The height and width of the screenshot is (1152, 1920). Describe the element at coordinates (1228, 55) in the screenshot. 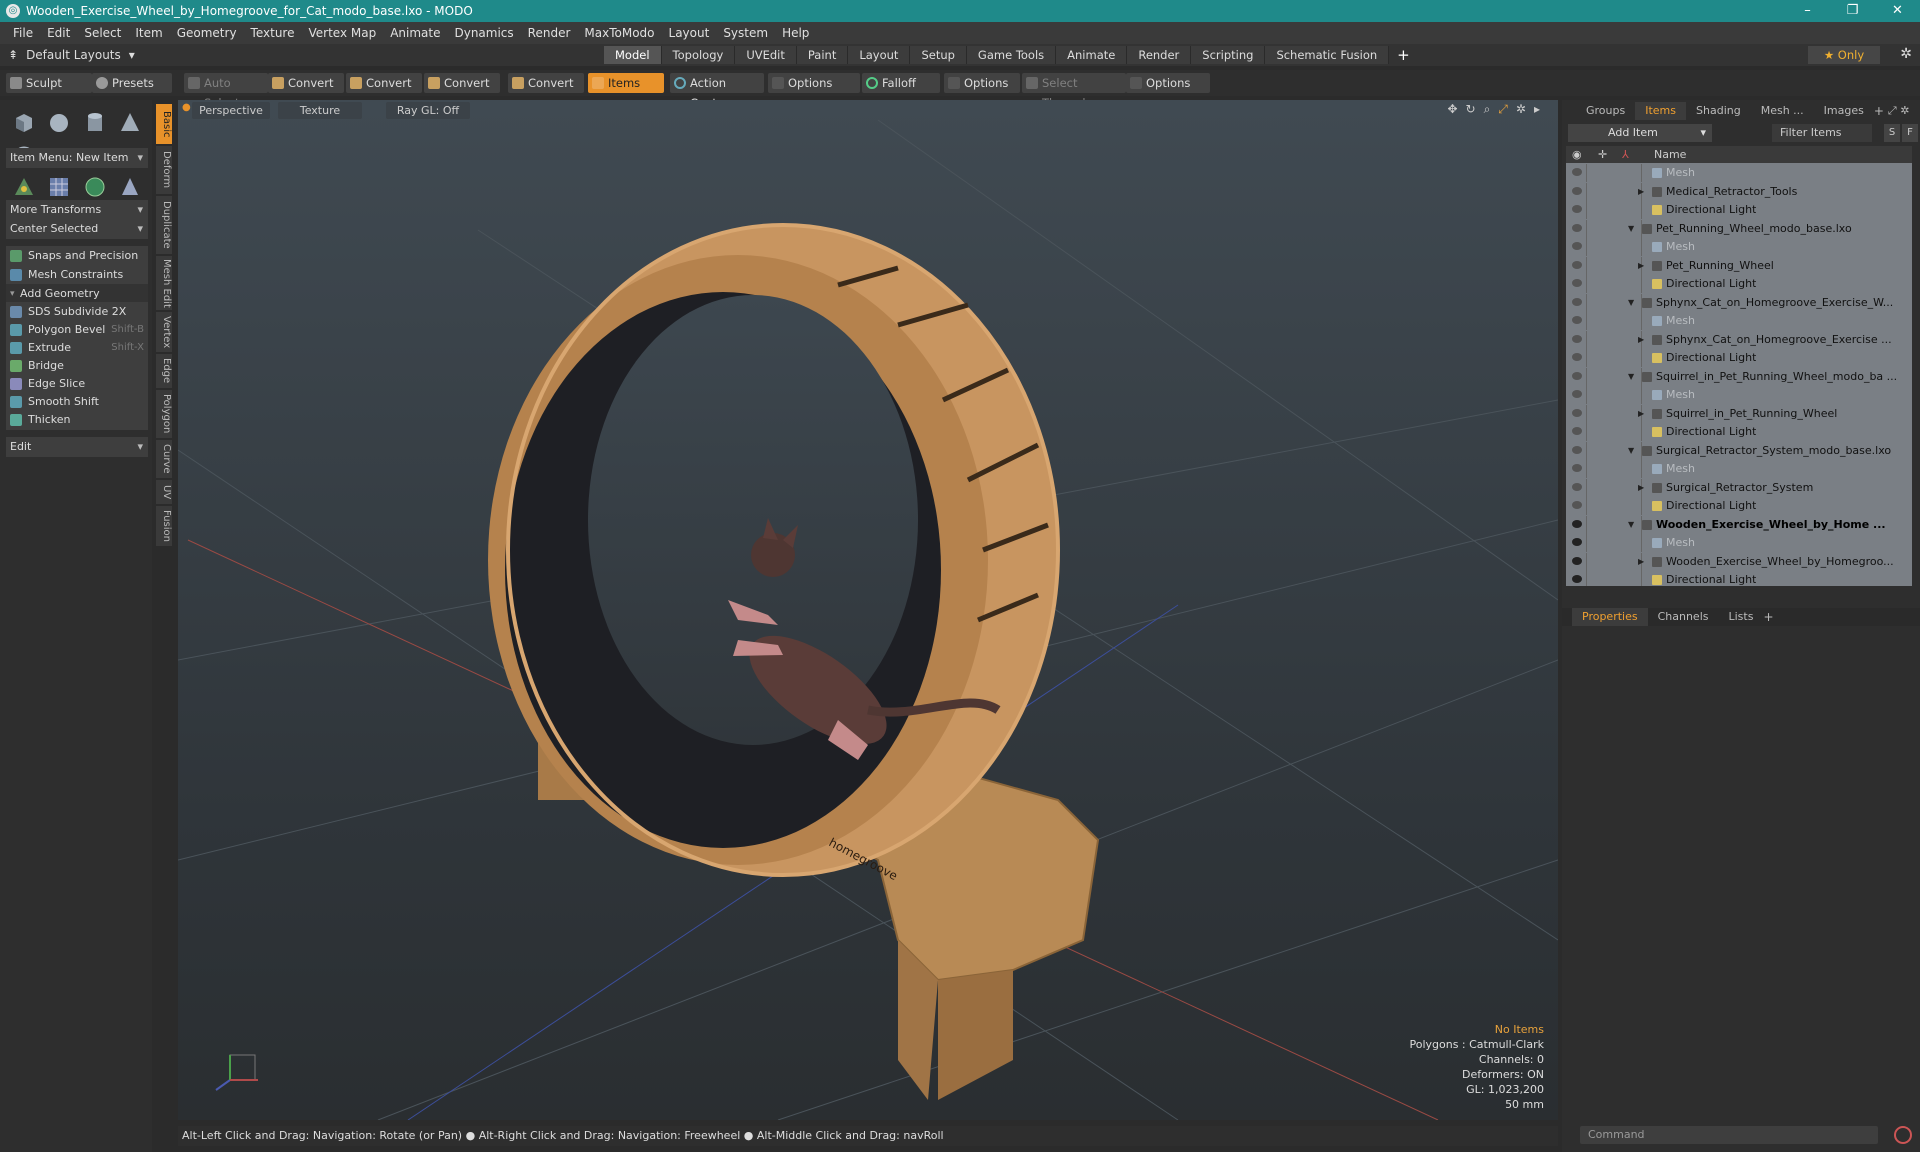

I see `tab-scripting: Scripting` at that location.